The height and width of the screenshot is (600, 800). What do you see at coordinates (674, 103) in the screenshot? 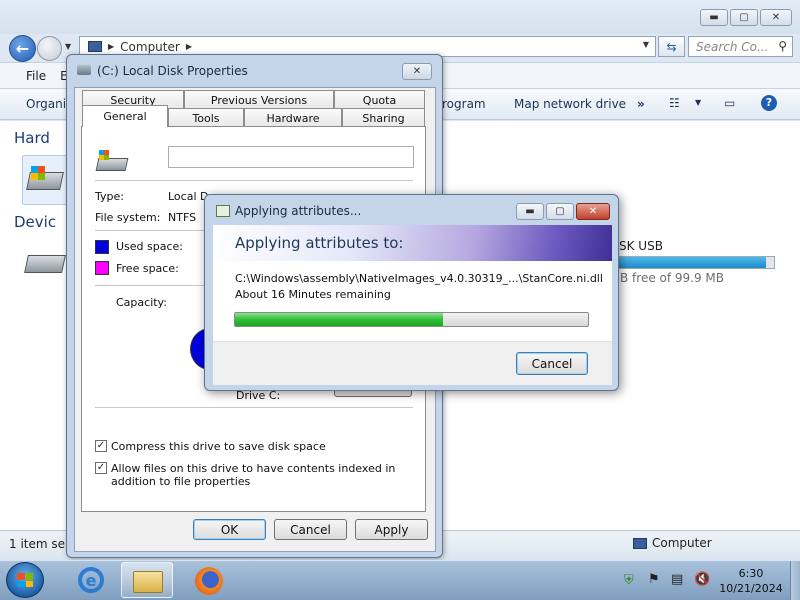
I see `change-view-icon: ☷` at bounding box center [674, 103].